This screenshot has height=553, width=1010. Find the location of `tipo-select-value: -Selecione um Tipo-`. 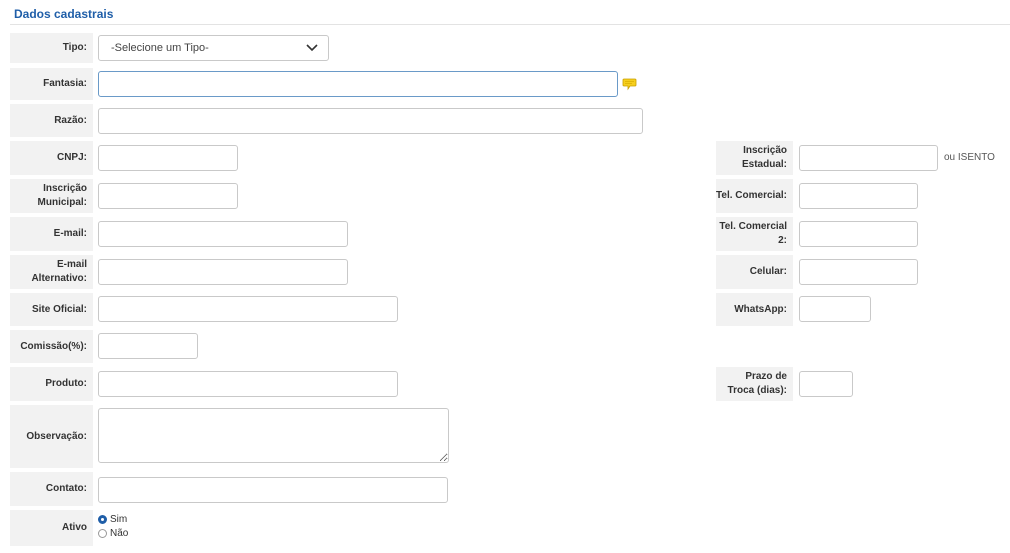

tipo-select-value: -Selecione um Tipo- is located at coordinates (160, 48).